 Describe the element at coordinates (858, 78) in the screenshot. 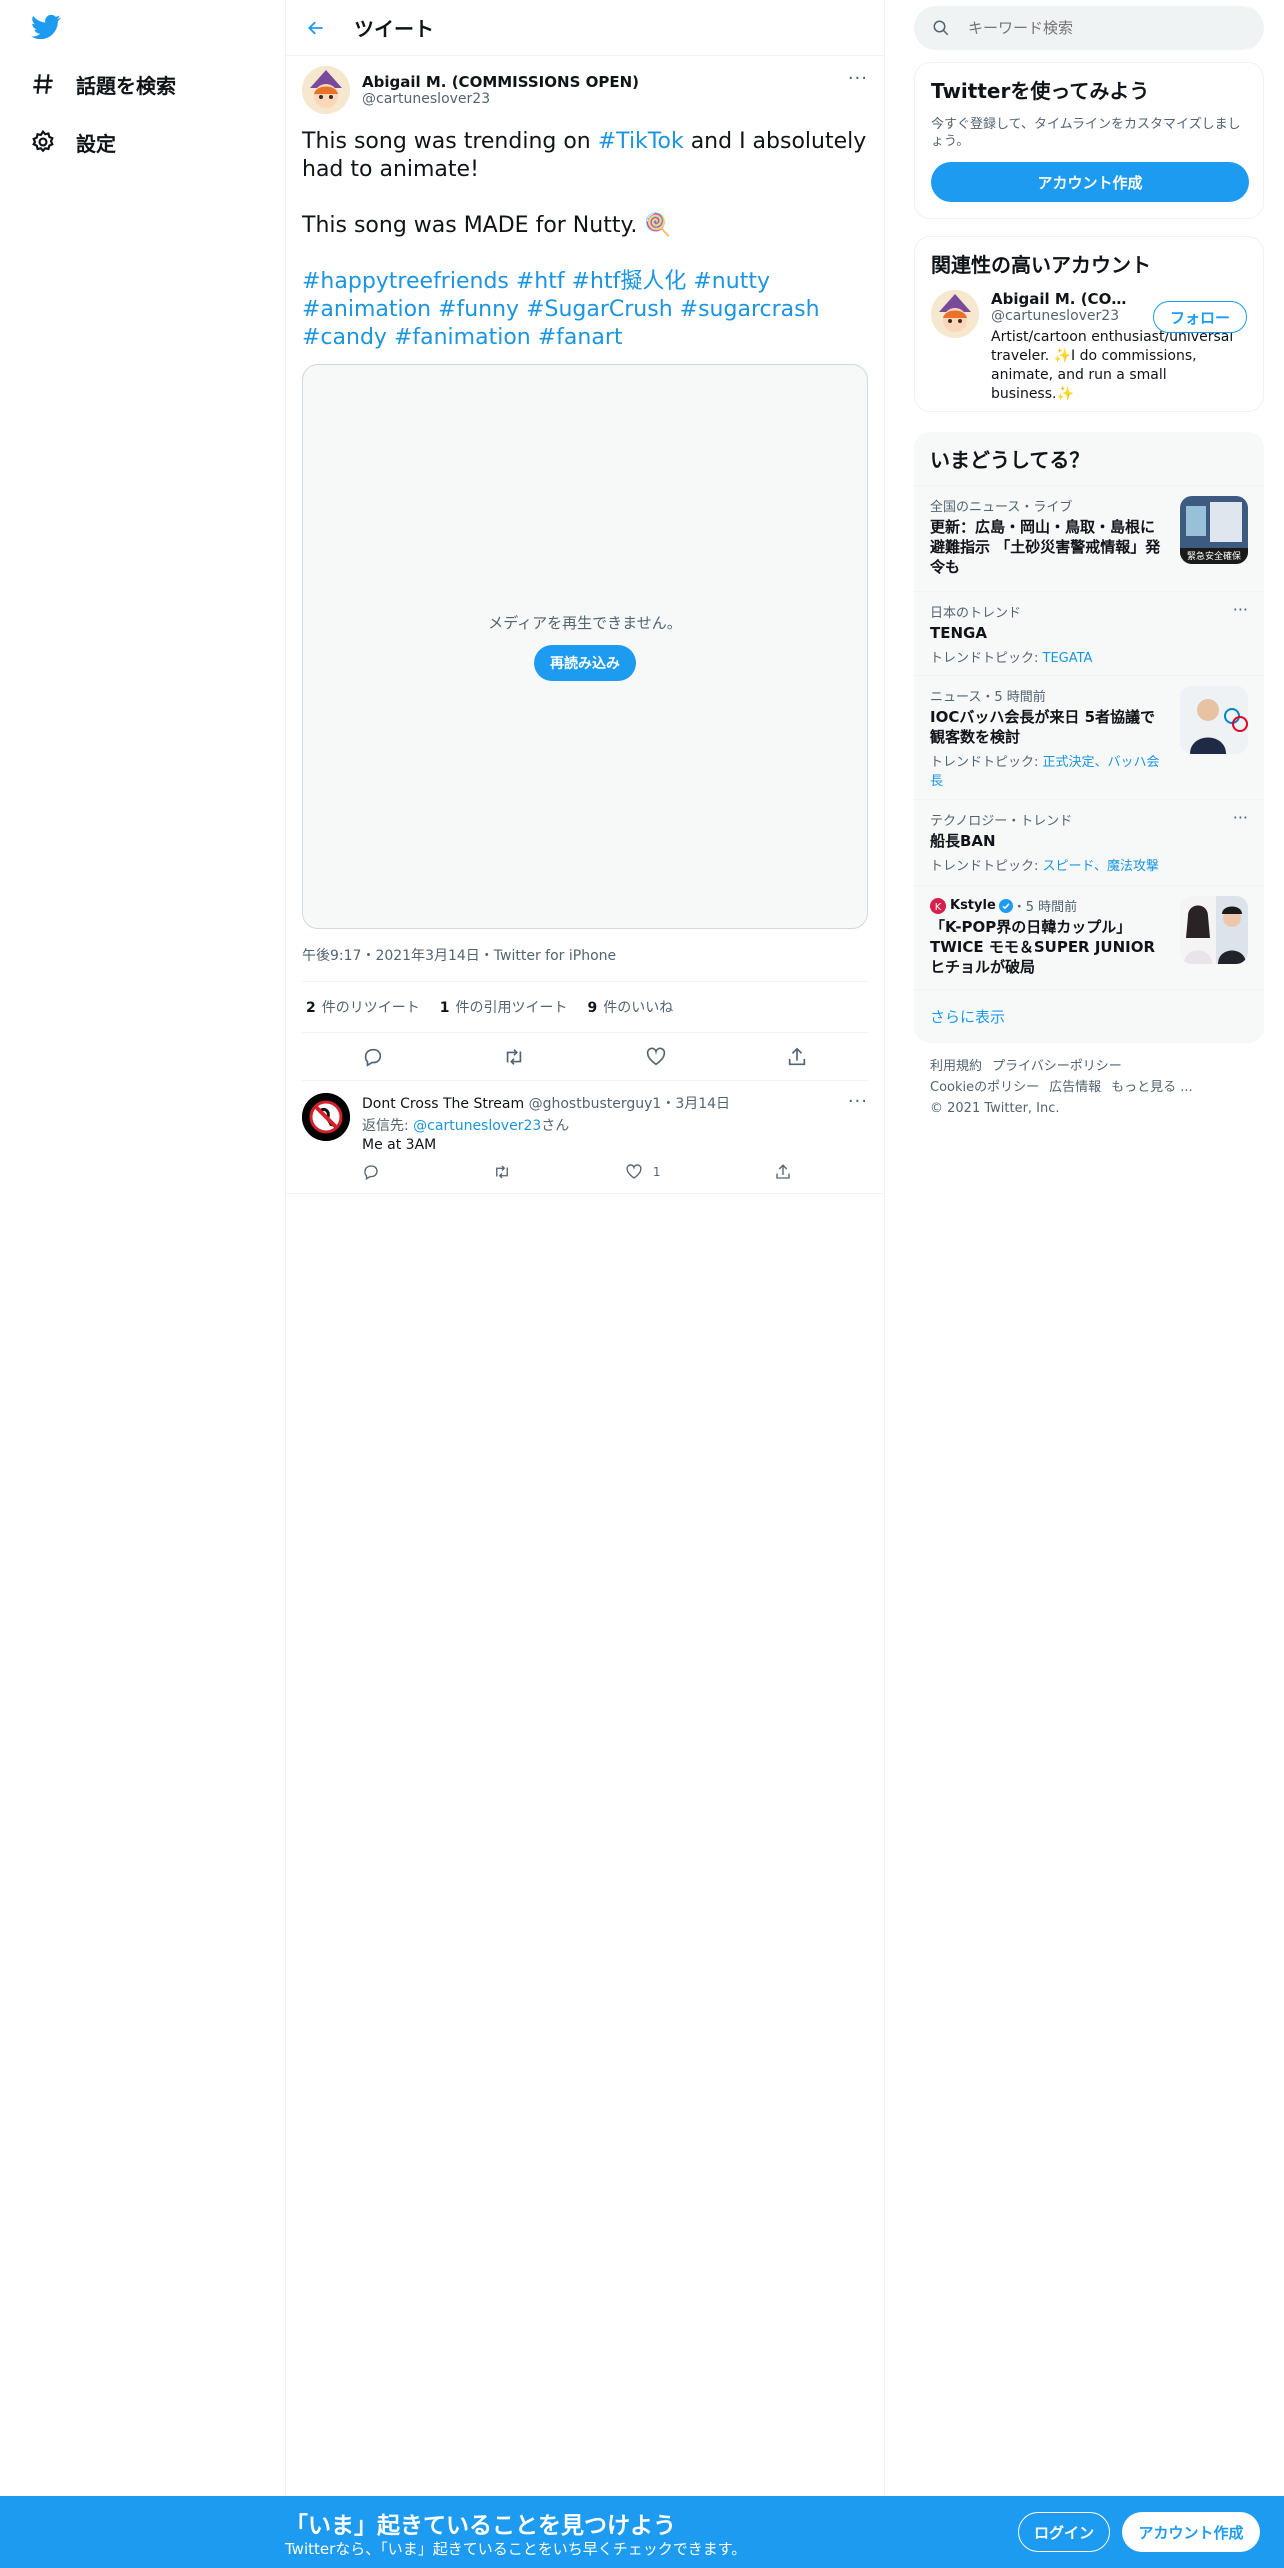

I see `more-options-button: ···` at that location.